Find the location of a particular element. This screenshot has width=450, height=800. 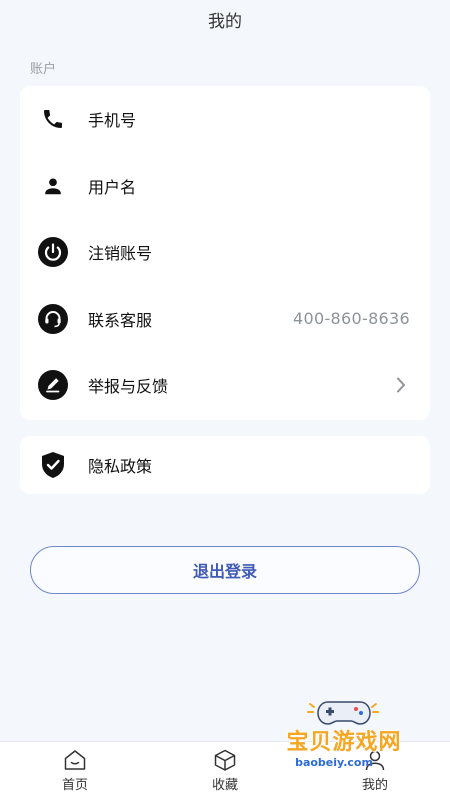

customer-service-row: 联系客服 400-860-8636 is located at coordinates (225, 319).